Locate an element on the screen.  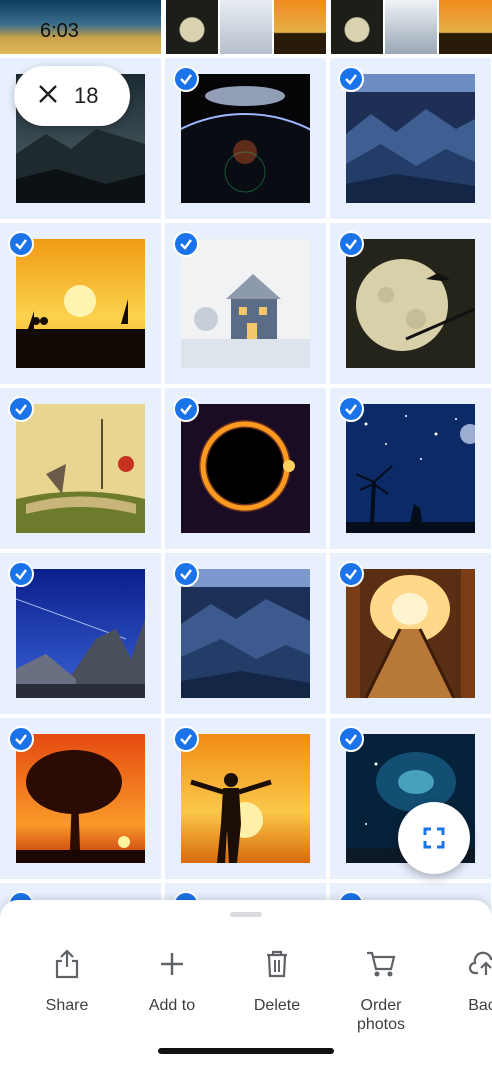
sunset-tree-image is located at coordinates (80, 798).